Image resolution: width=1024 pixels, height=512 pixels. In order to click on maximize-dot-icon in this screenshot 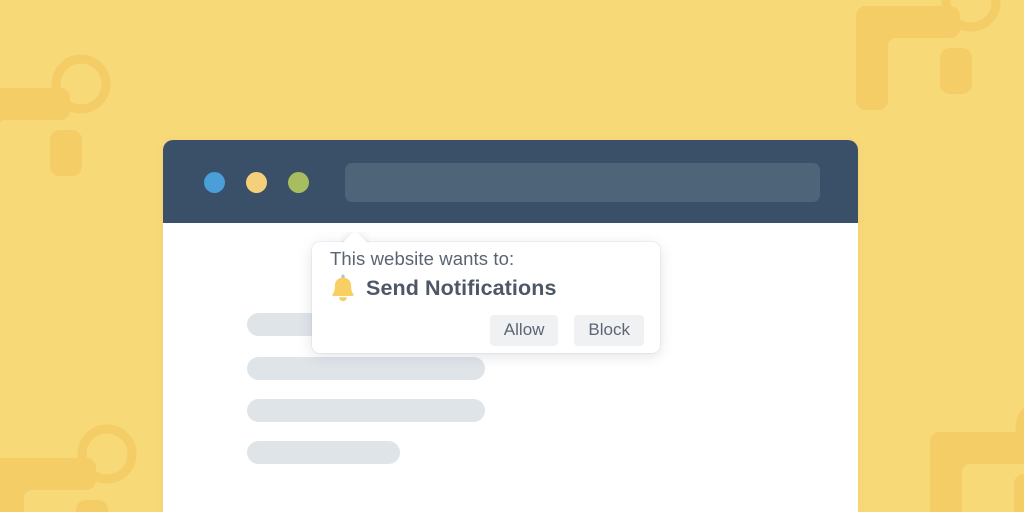, I will do `click(298, 182)`.